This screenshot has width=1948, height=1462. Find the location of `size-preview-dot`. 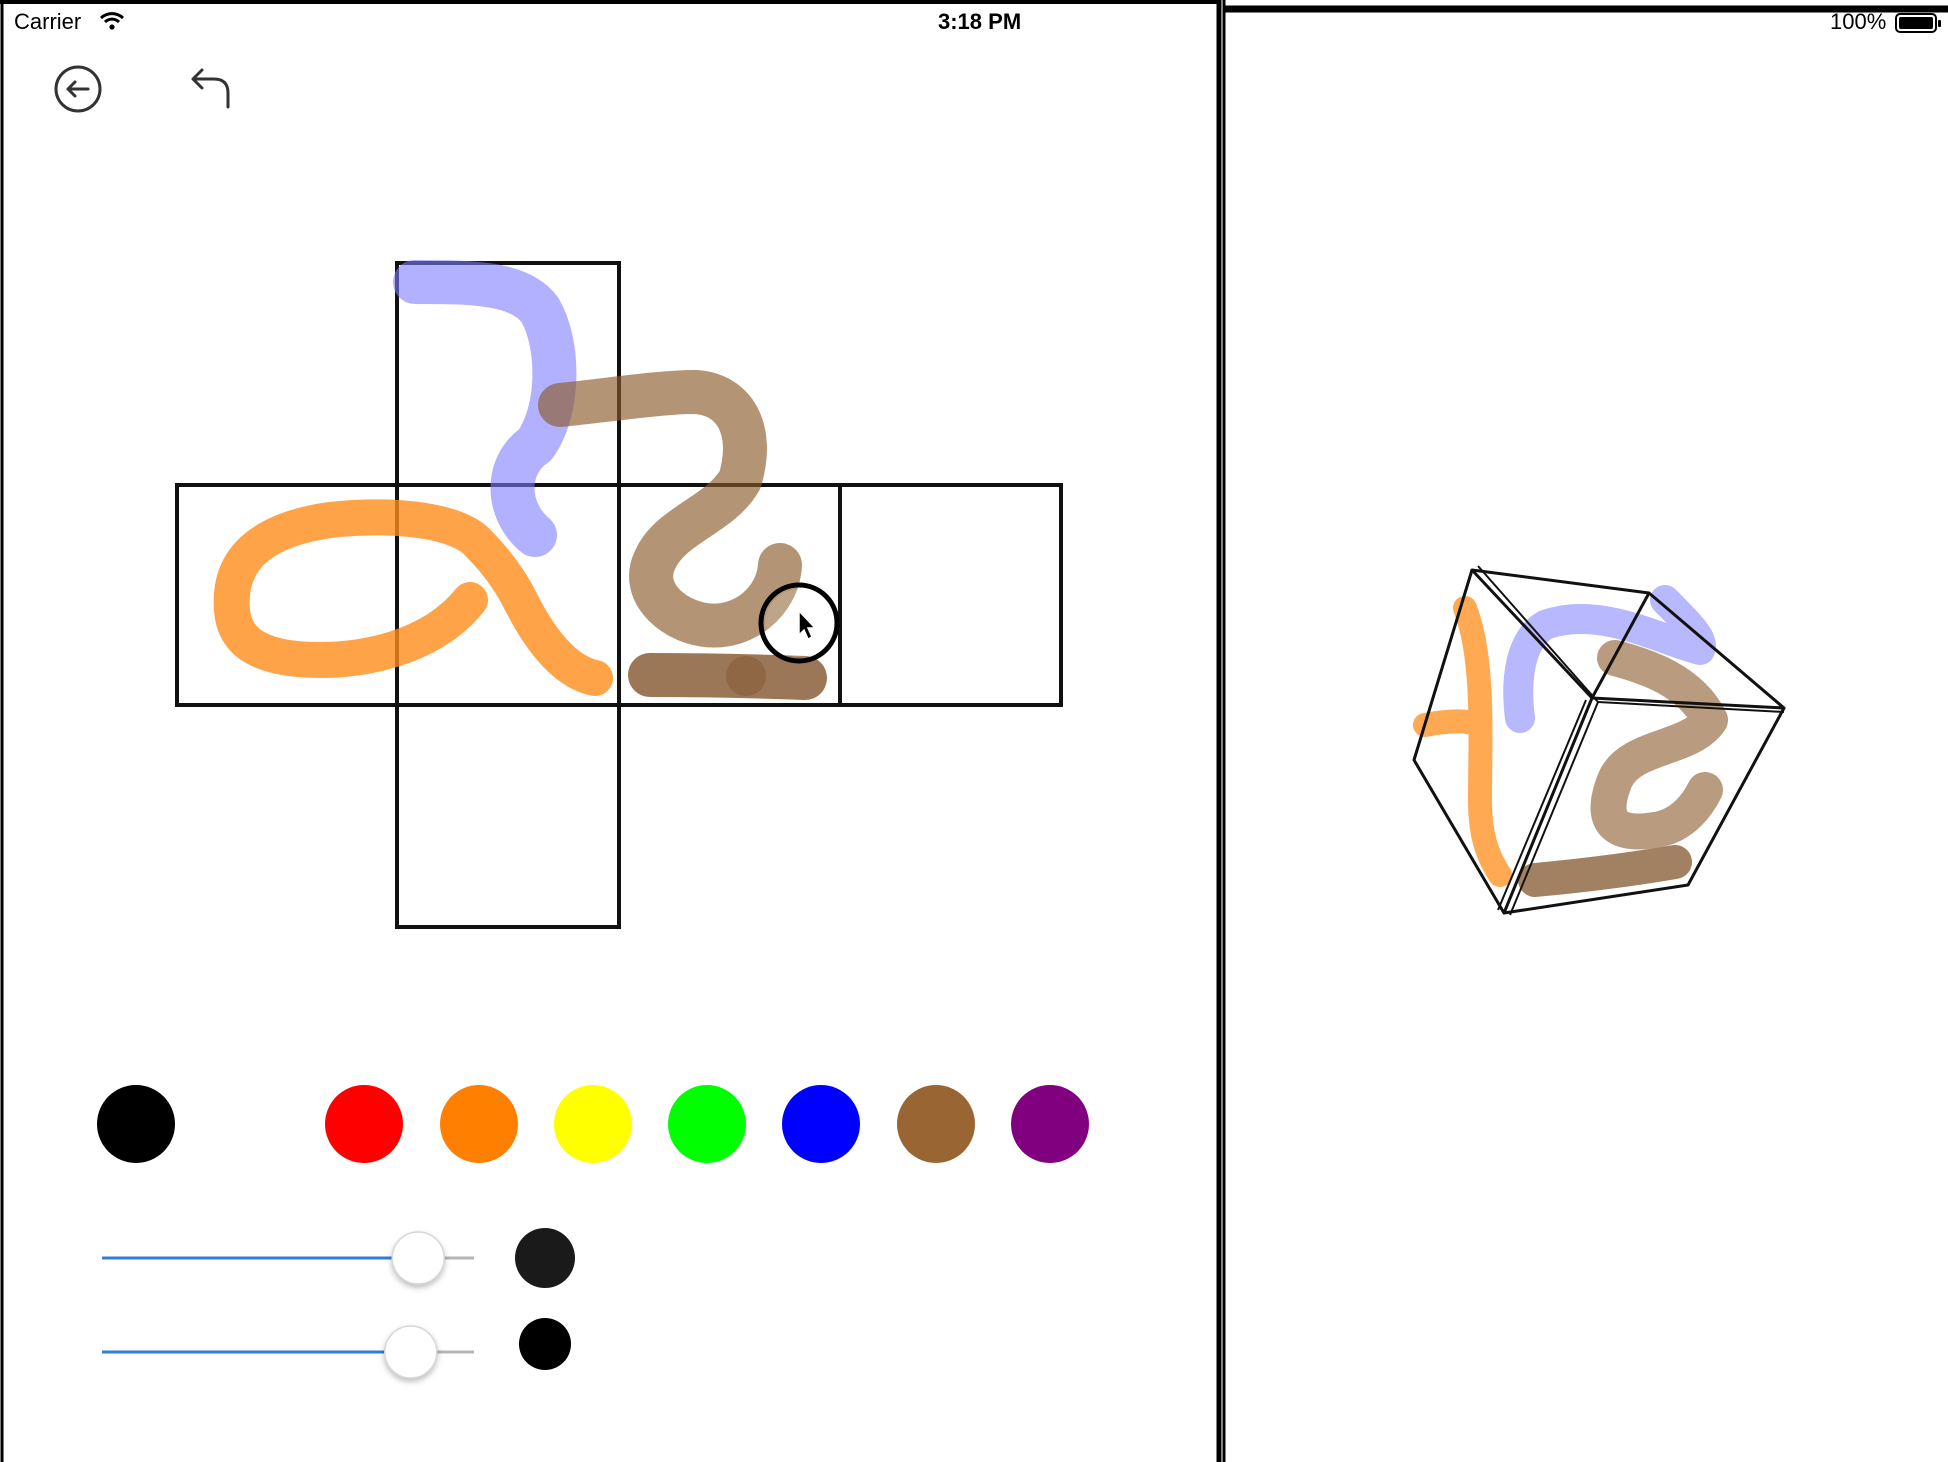

size-preview-dot is located at coordinates (545, 1344).